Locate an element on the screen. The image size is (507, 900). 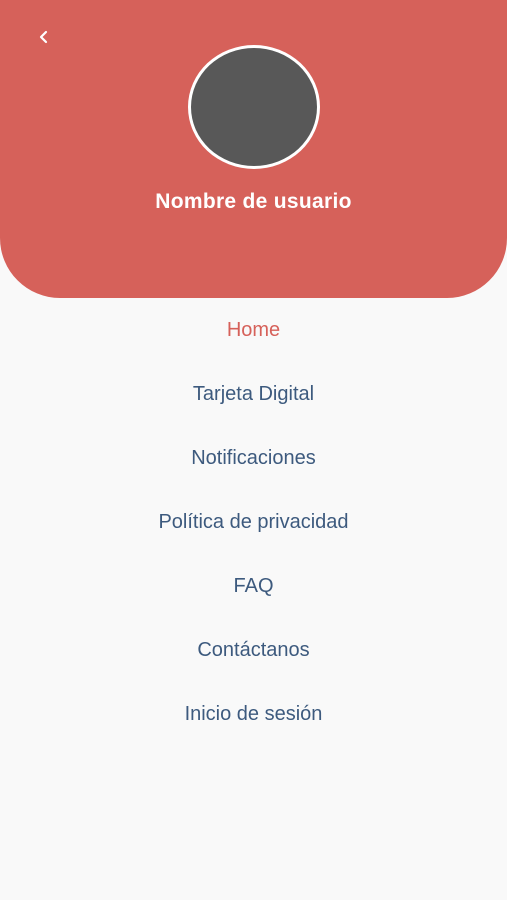
menu-item-faq: FAQ is located at coordinates (253, 586).